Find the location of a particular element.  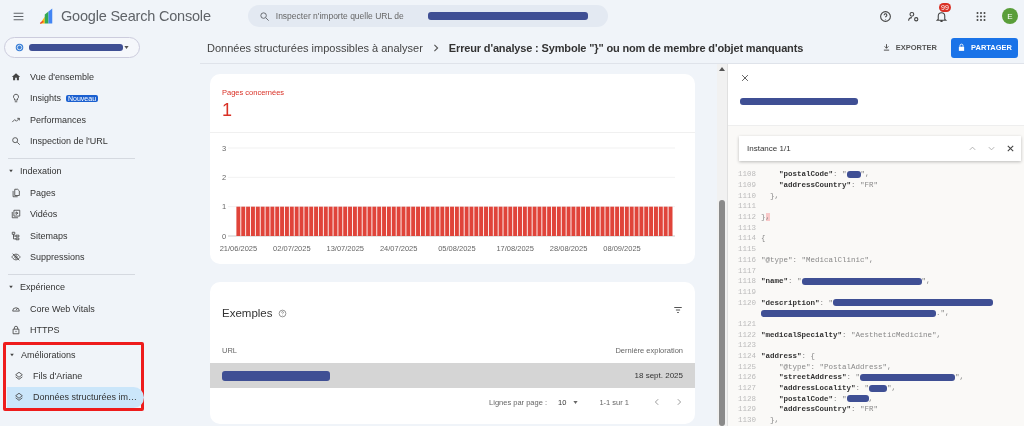

section-header: Améliorations is located at coordinates (73, 355).